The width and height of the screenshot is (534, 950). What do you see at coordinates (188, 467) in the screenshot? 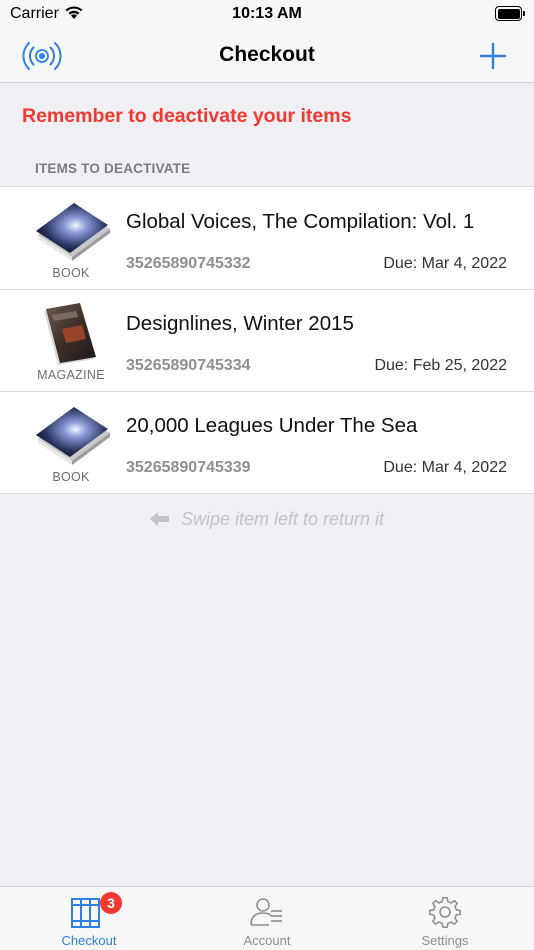
I see `item-barcode: 35265890745339` at bounding box center [188, 467].